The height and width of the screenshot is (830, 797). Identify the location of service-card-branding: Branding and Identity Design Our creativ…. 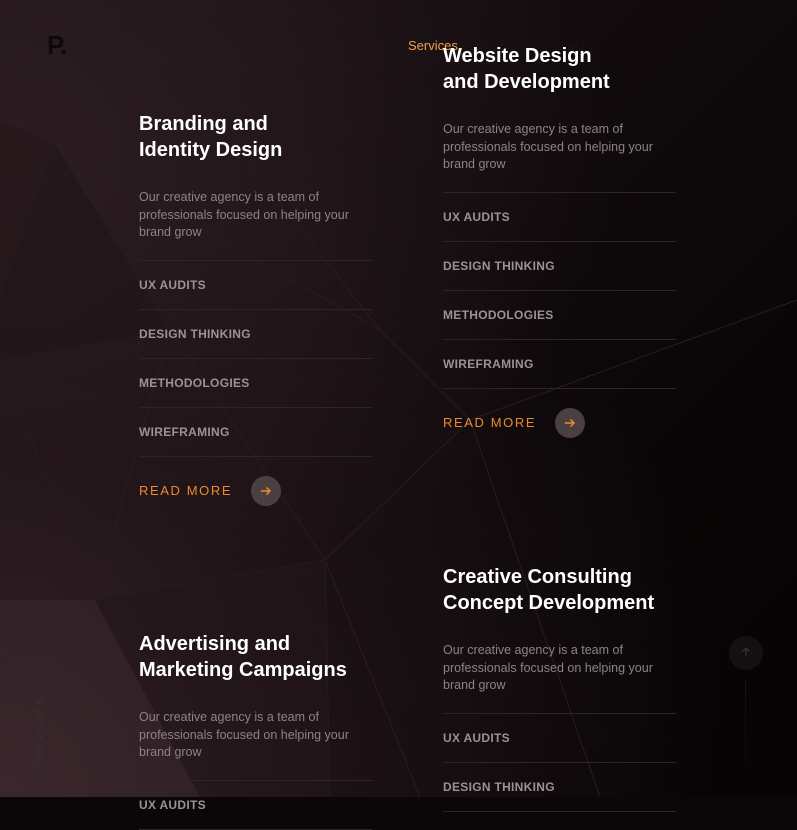
(255, 308).